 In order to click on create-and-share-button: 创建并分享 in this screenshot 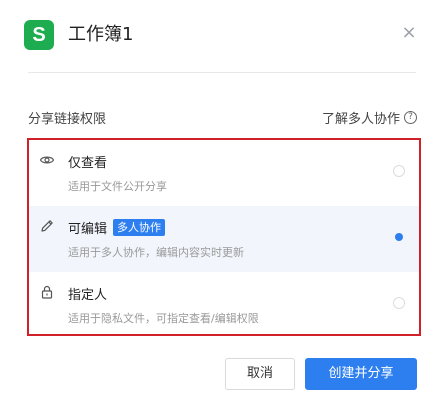, I will do `click(361, 374)`.